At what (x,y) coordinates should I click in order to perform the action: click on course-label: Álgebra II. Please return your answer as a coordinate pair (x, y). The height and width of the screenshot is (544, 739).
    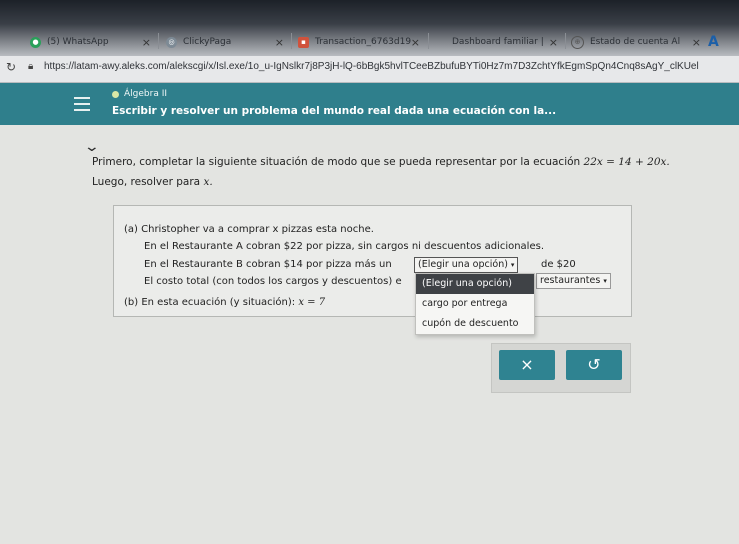
    Looking at the image, I should click on (146, 94).